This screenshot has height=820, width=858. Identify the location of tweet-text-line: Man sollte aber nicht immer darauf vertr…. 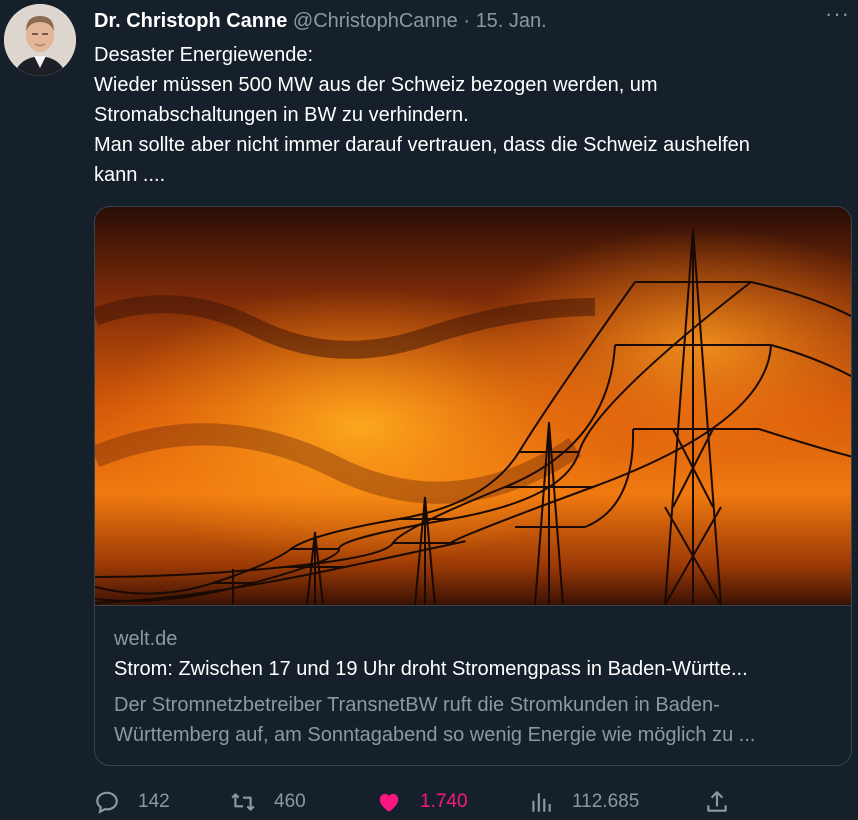
(422, 145).